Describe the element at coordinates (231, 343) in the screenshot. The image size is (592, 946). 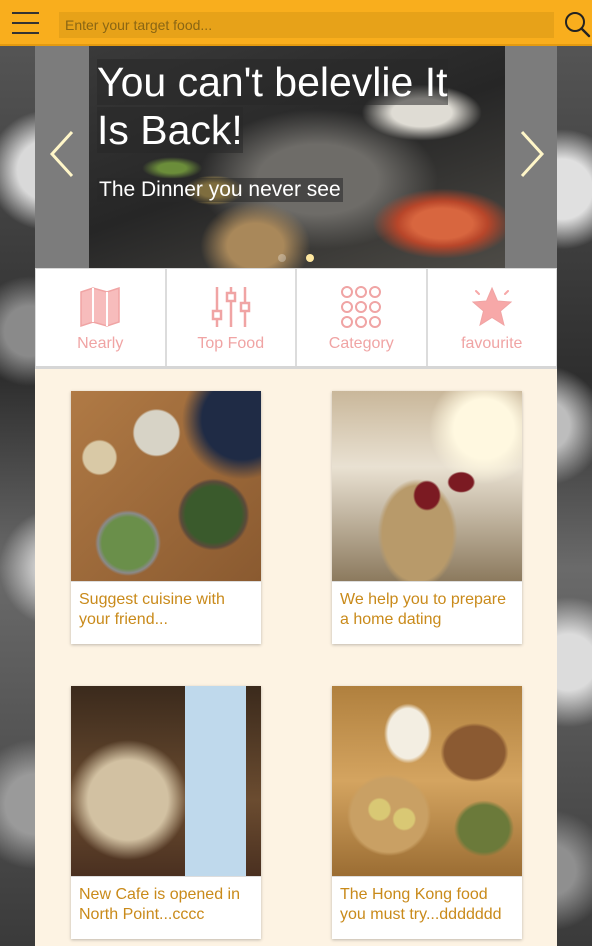
I see `nav-label: Top Food` at that location.